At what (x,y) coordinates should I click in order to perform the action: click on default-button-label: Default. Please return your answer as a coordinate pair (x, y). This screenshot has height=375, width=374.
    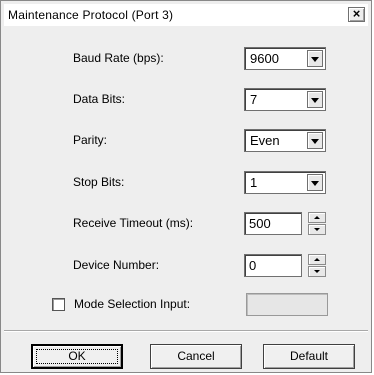
    Looking at the image, I should click on (309, 356).